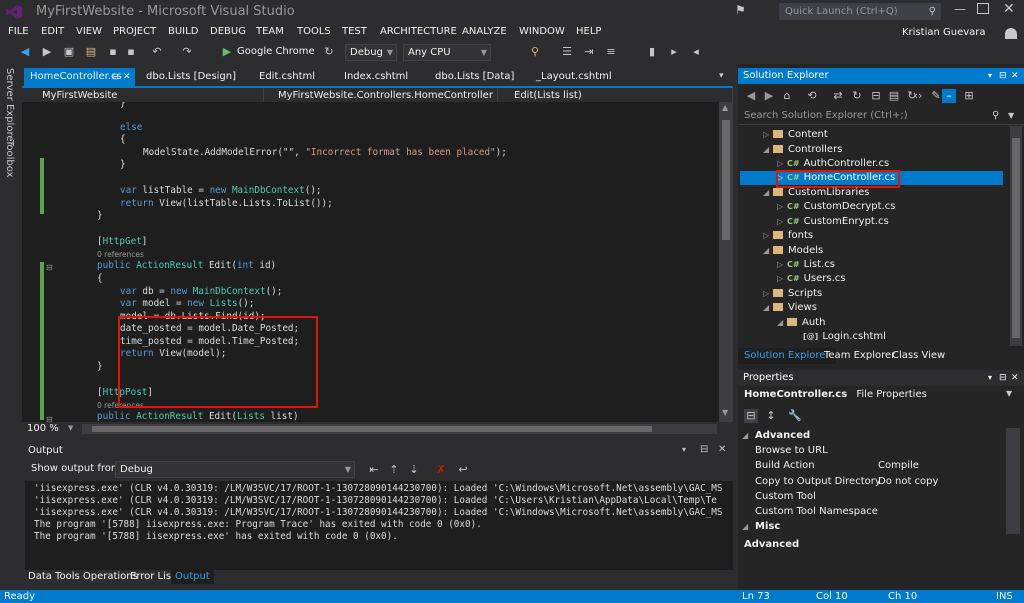  What do you see at coordinates (270, 31) in the screenshot?
I see `menu-team: TEAM` at bounding box center [270, 31].